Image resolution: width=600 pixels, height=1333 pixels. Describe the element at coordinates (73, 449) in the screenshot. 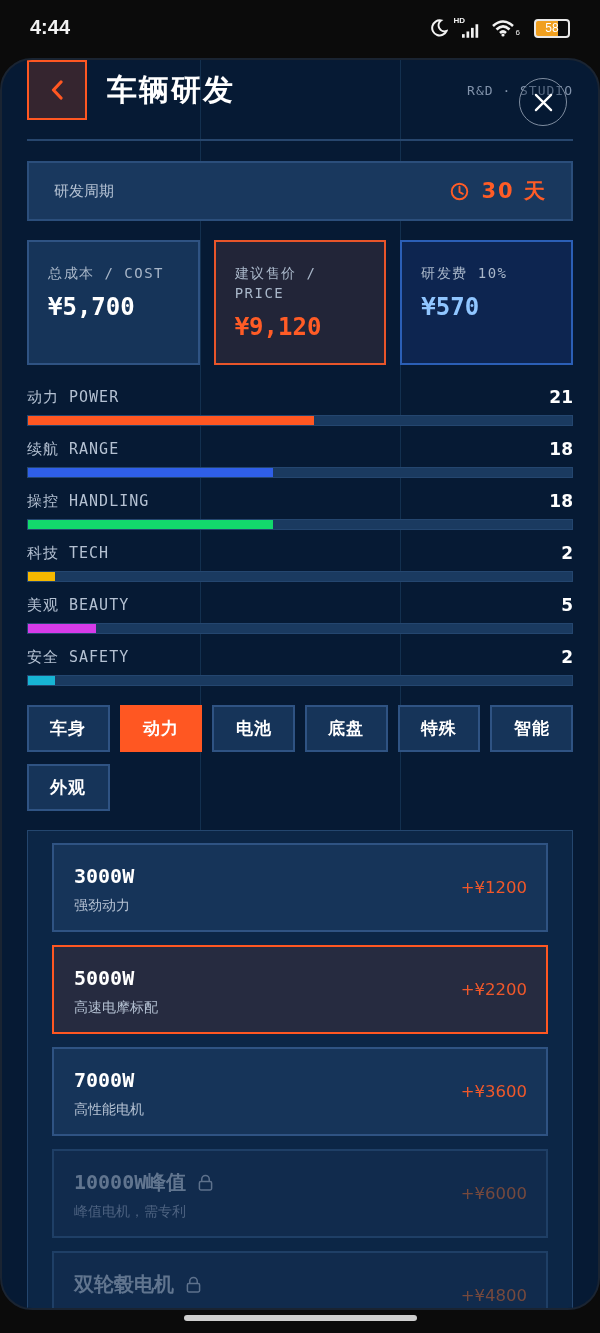

I see `stat-label: 续航 RANGE` at that location.